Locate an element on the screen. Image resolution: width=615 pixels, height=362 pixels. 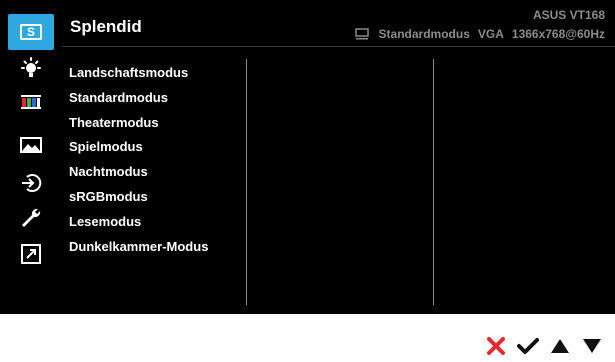
control-bar is located at coordinates (544, 346).